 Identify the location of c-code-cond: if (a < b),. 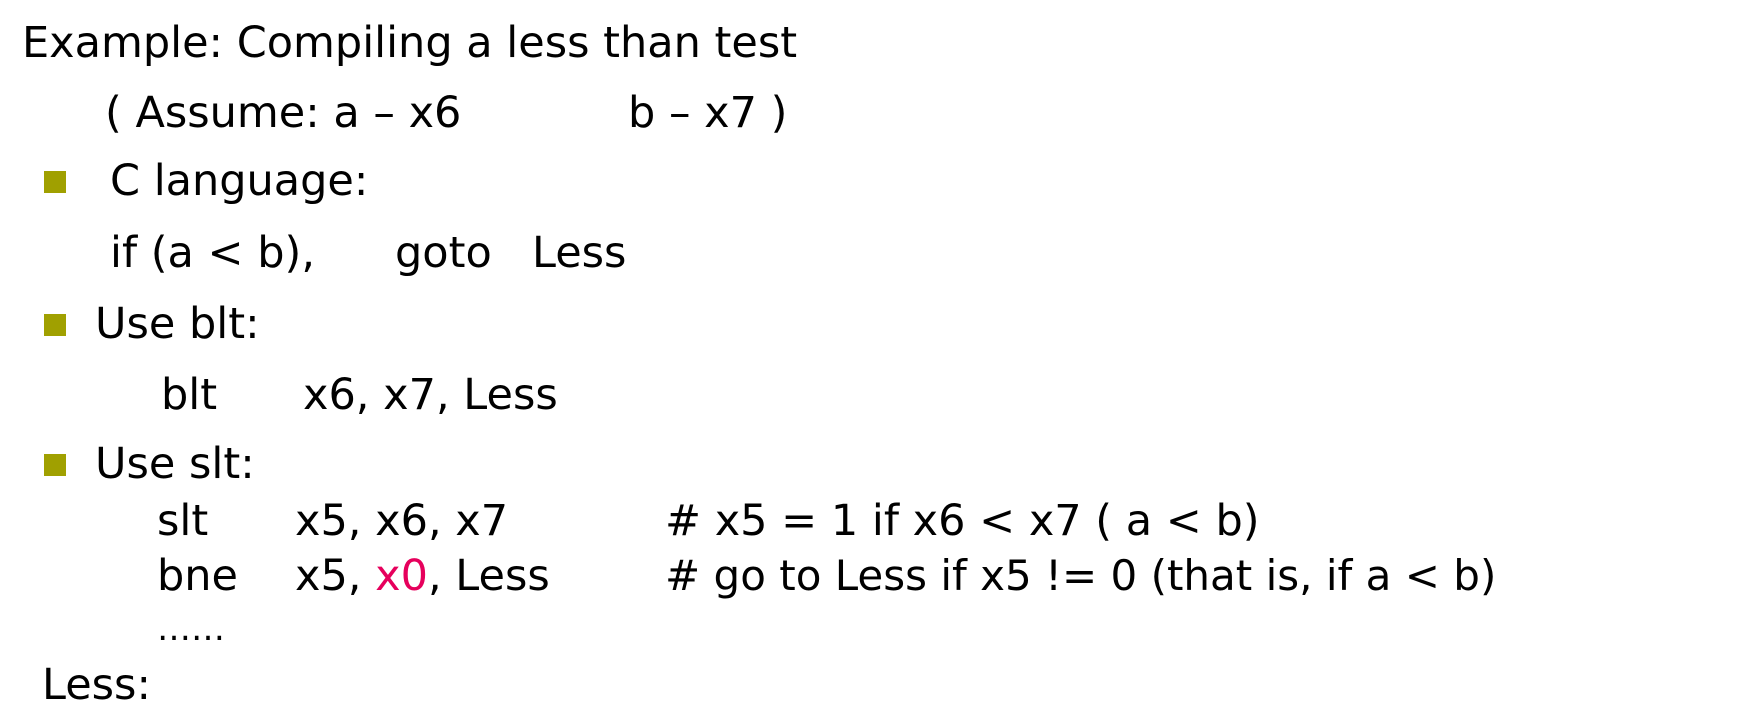
(212, 253).